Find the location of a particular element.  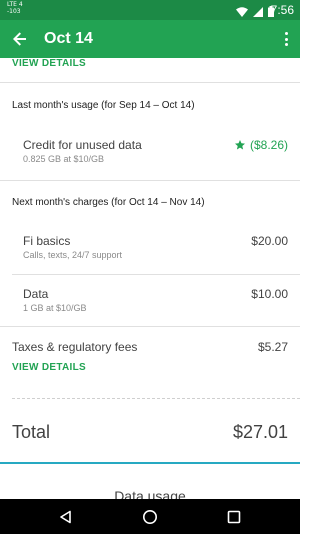

status-bar: LTE 4 -103 7:56 is located at coordinates (150, 10).